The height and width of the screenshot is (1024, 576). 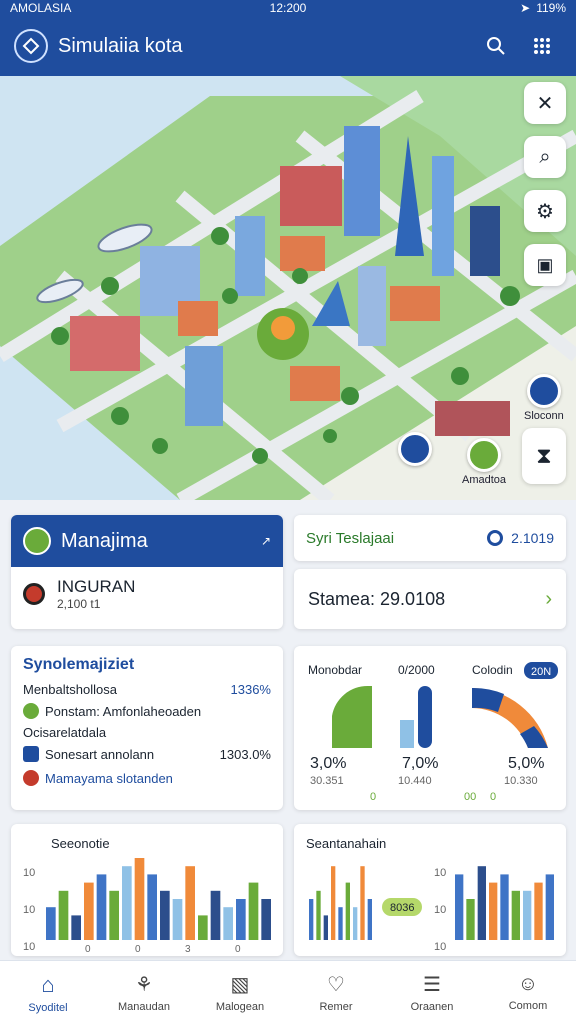 What do you see at coordinates (544, 416) in the screenshot?
I see `pin-label: Sloconn` at bounding box center [544, 416].